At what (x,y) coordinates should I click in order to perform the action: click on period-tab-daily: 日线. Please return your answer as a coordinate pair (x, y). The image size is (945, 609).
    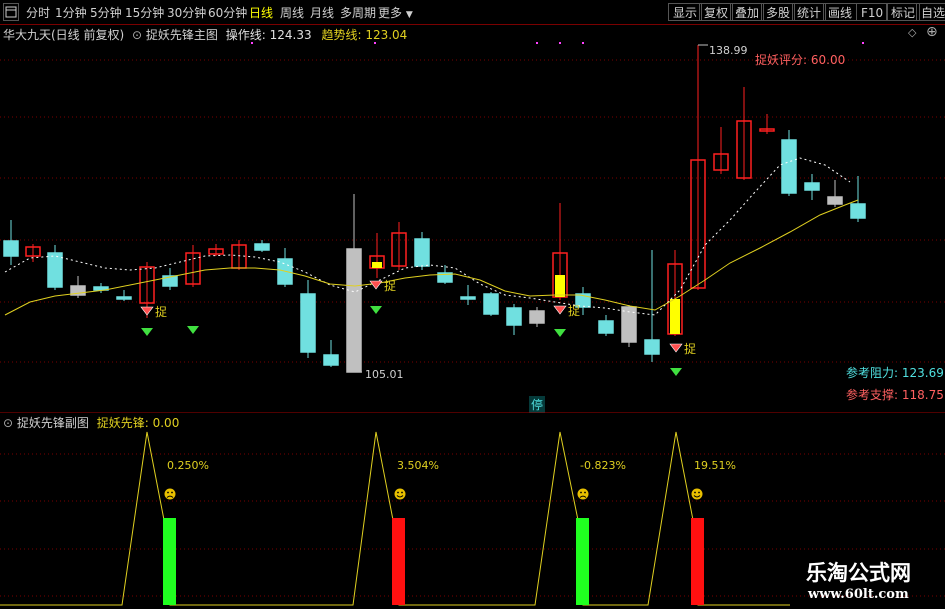
    Looking at the image, I should click on (261, 12).